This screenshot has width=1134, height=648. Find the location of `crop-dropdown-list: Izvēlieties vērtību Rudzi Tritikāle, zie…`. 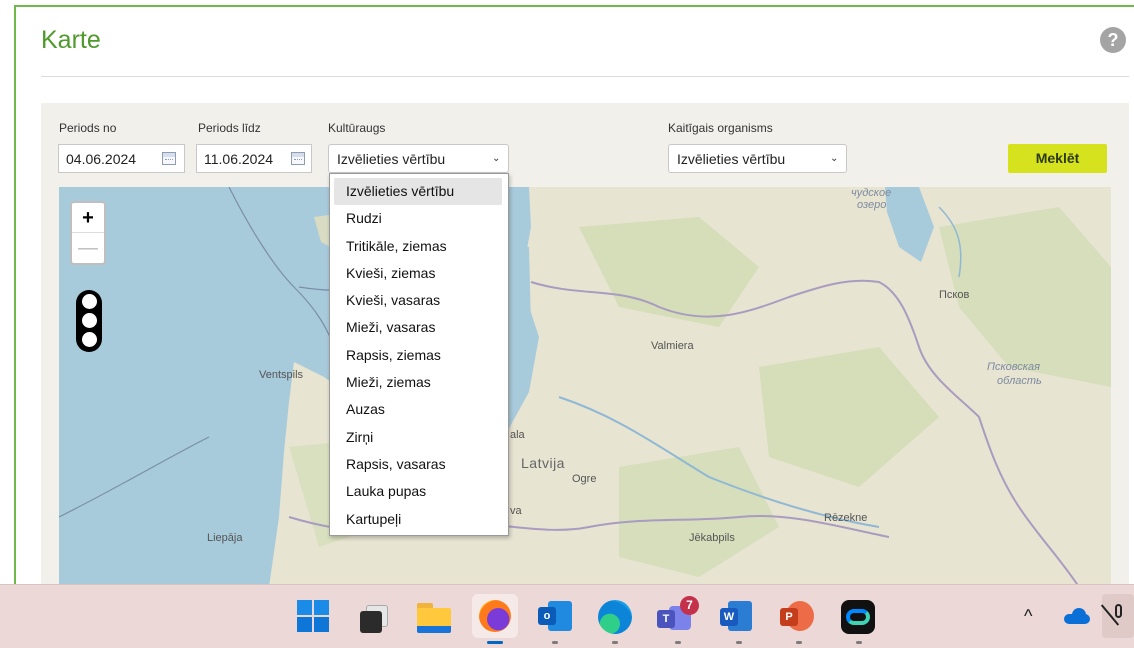

crop-dropdown-list: Izvēlieties vērtību Rudzi Tritikāle, zie… is located at coordinates (419, 354).